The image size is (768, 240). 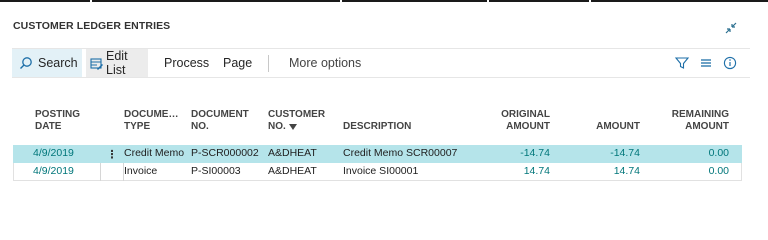 I want to click on page-title: CUSTOMER LEDGER ENTRIES, so click(x=92, y=26).